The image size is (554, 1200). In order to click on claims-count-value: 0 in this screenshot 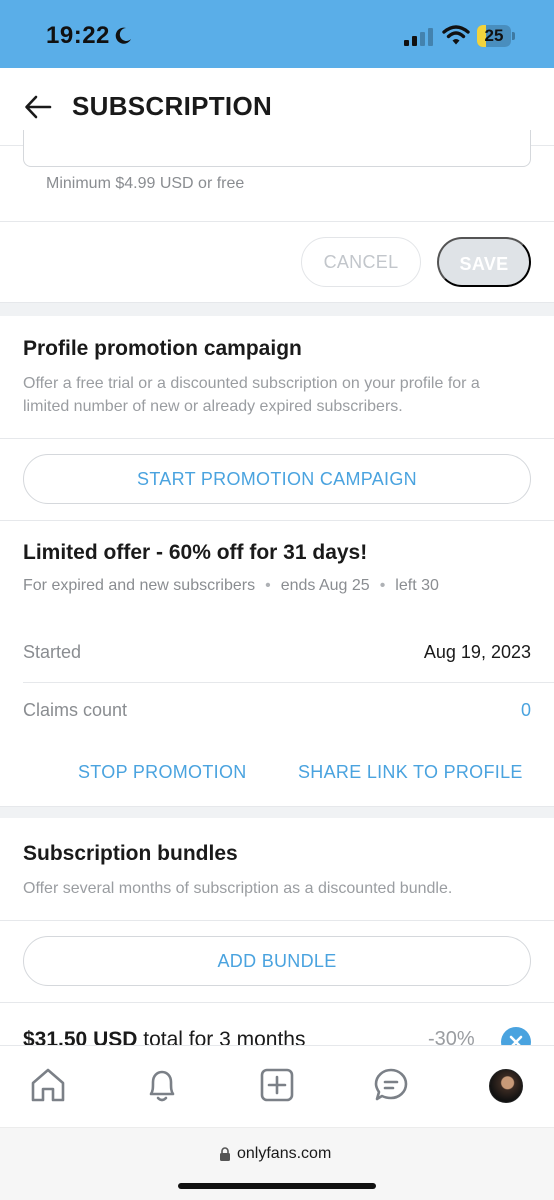, I will do `click(526, 710)`.